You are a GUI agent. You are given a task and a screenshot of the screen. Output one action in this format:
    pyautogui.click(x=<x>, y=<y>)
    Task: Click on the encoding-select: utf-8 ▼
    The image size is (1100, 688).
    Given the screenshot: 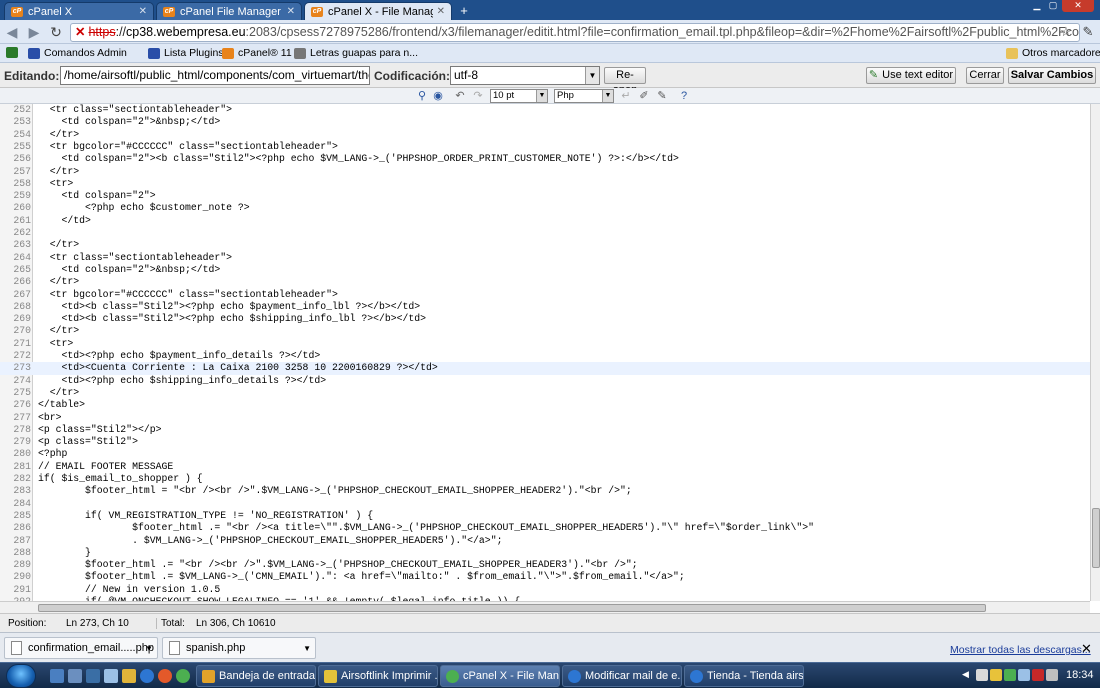 What is the action you would take?
    pyautogui.click(x=525, y=75)
    